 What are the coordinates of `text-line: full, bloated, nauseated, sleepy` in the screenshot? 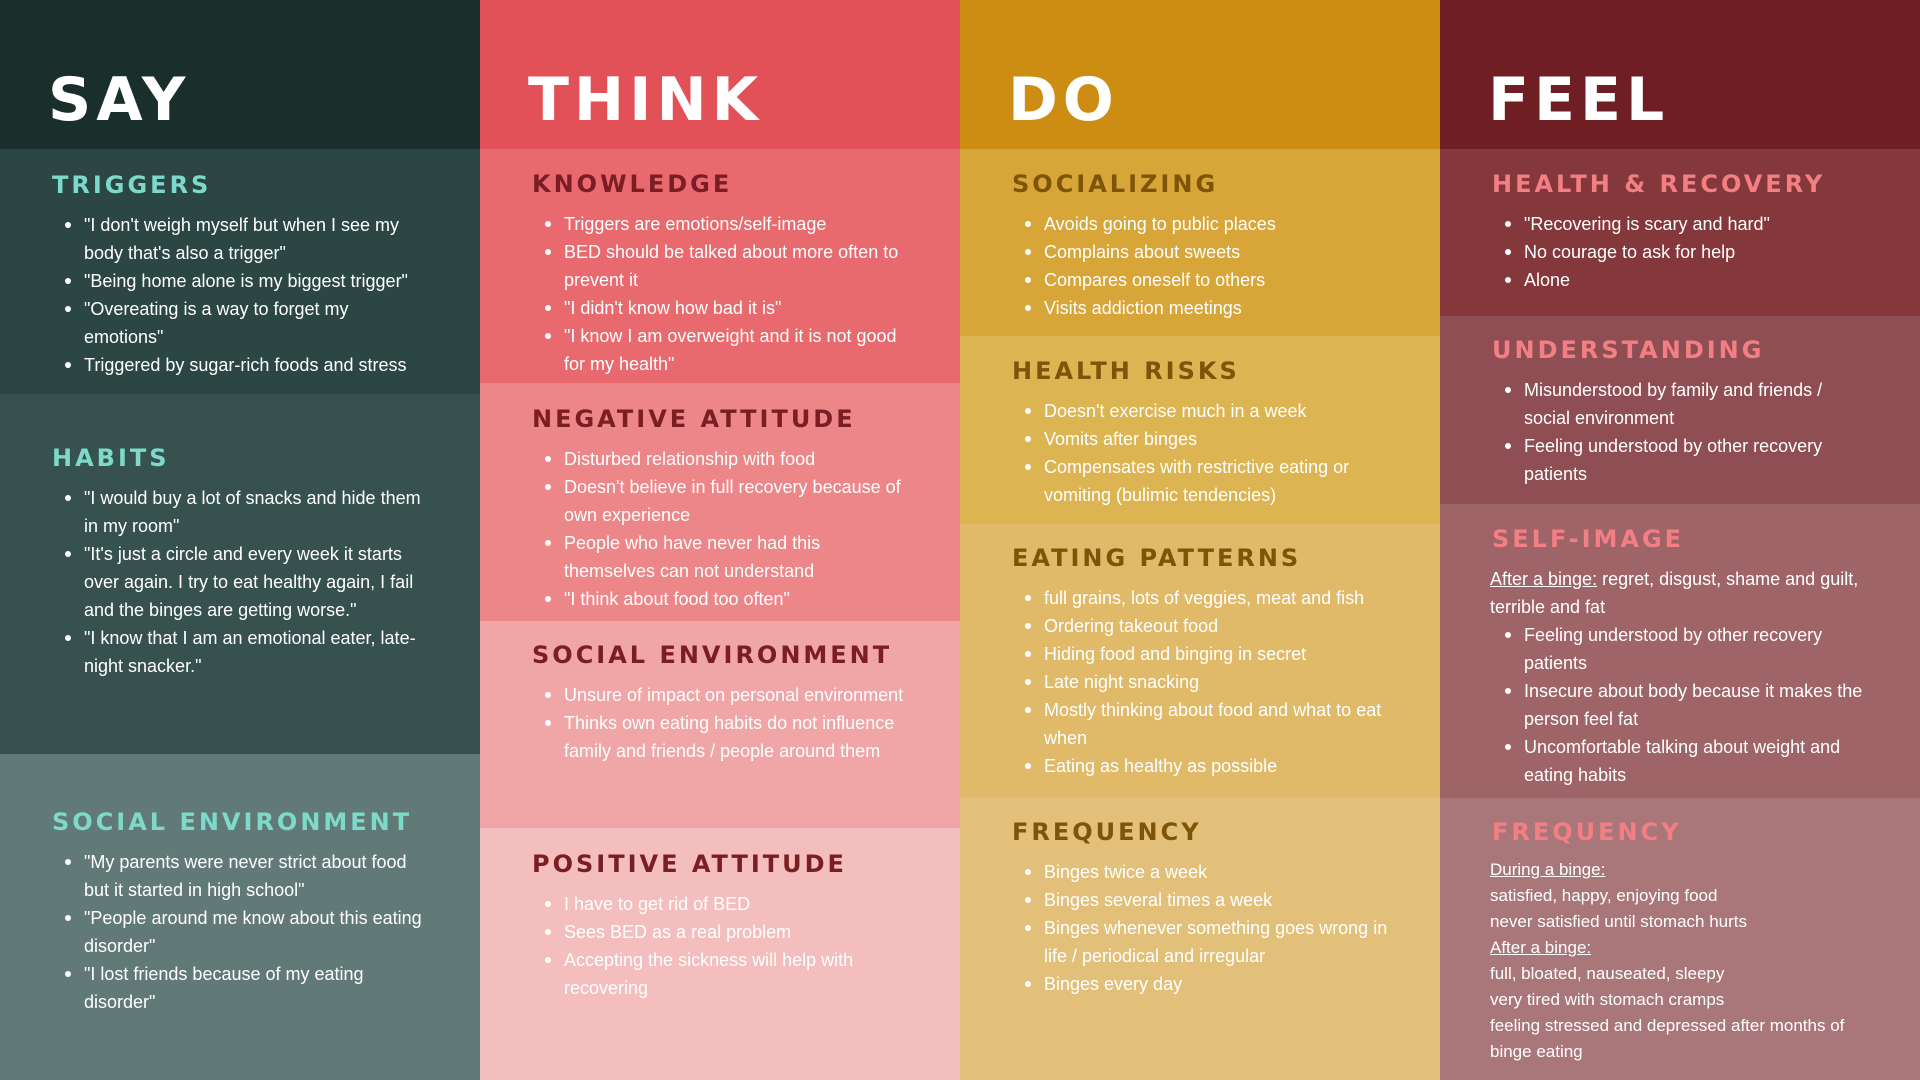 It's located at (1607, 973).